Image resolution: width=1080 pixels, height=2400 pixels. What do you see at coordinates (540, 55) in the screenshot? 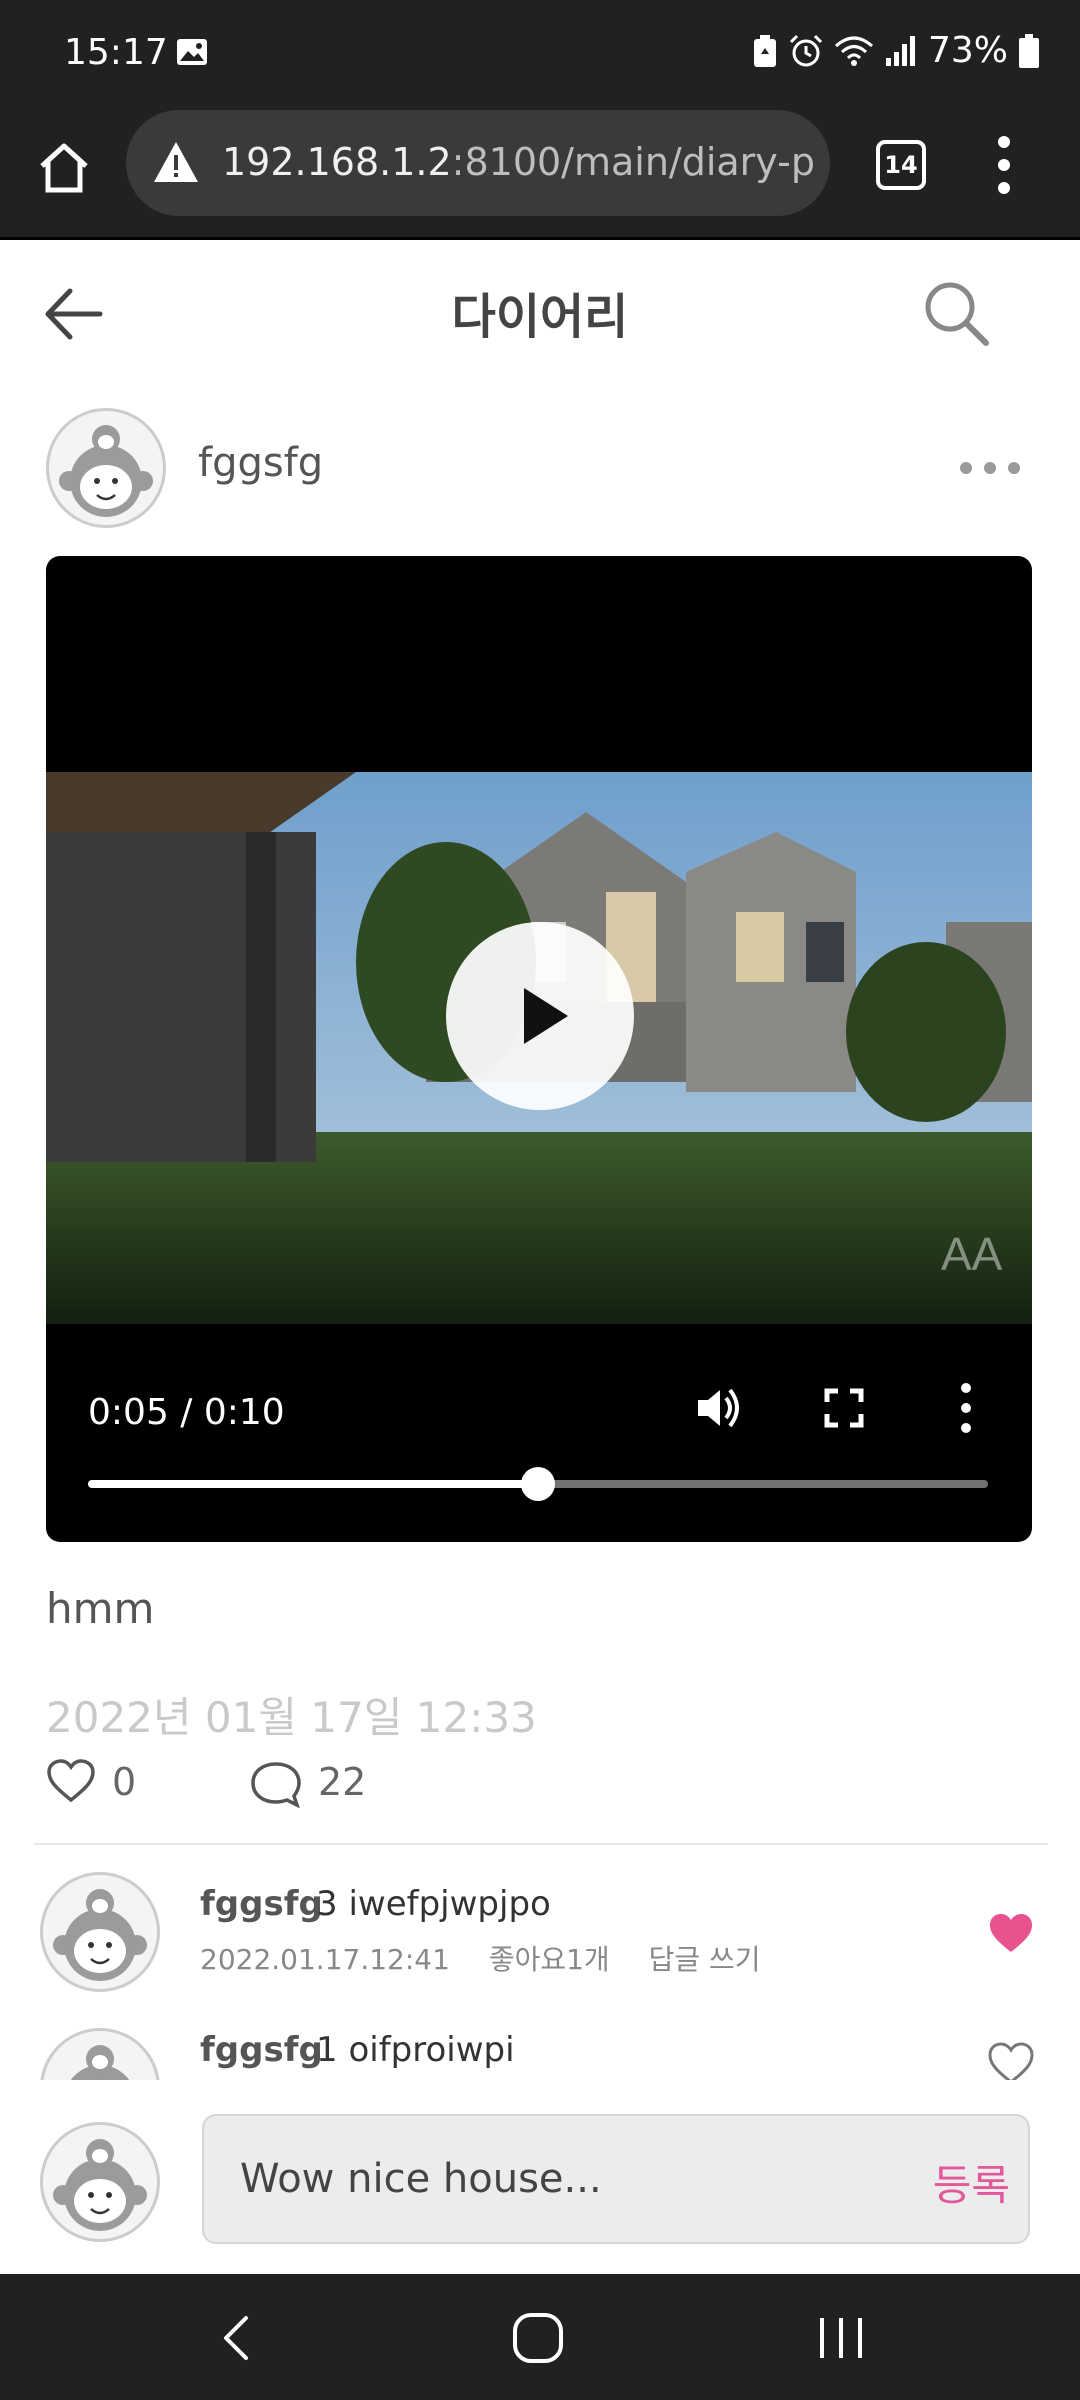
I see `status-bar: 15:17 73%` at bounding box center [540, 55].